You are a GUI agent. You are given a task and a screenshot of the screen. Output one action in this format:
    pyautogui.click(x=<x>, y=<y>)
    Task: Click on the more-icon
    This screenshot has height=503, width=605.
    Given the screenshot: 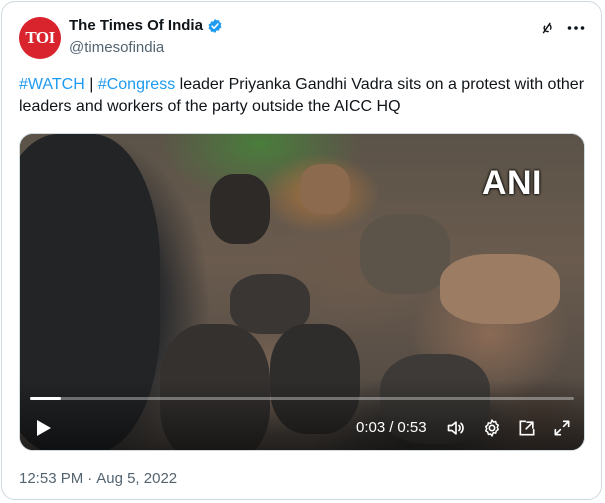 What is the action you would take?
    pyautogui.click(x=576, y=28)
    